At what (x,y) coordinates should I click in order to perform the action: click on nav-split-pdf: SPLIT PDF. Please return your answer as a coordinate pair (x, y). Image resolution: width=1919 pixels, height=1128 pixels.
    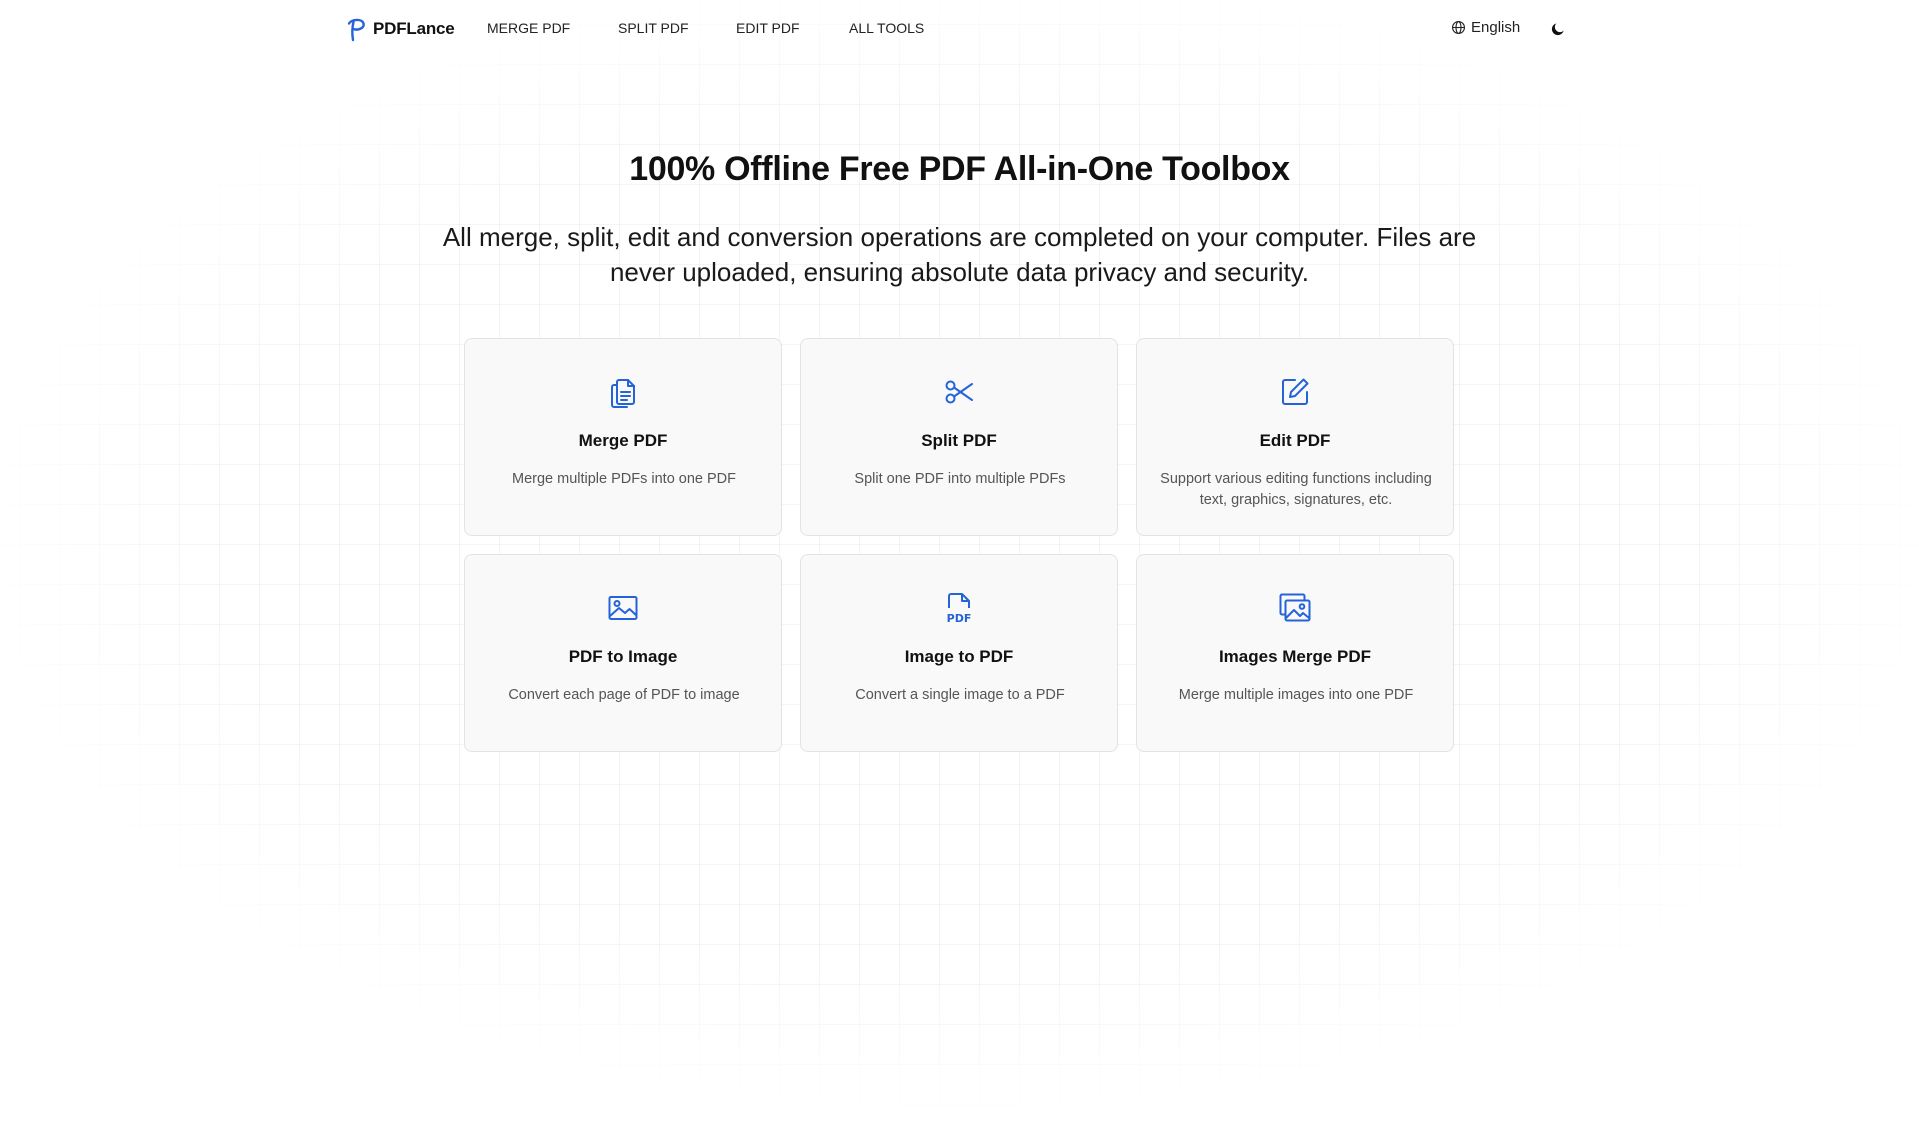
    Looking at the image, I should click on (653, 28).